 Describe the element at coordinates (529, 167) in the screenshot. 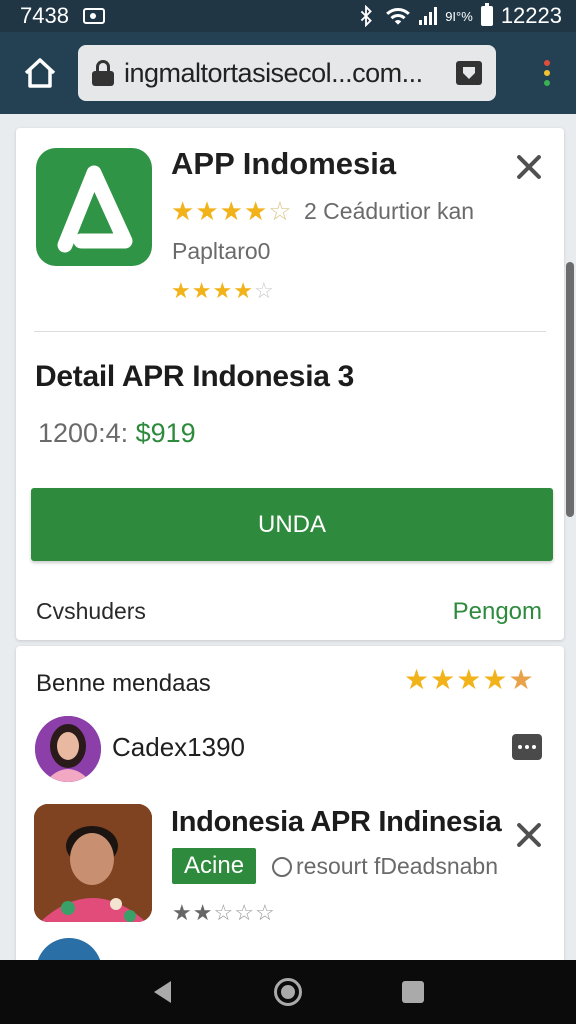

I see `close-icon` at that location.